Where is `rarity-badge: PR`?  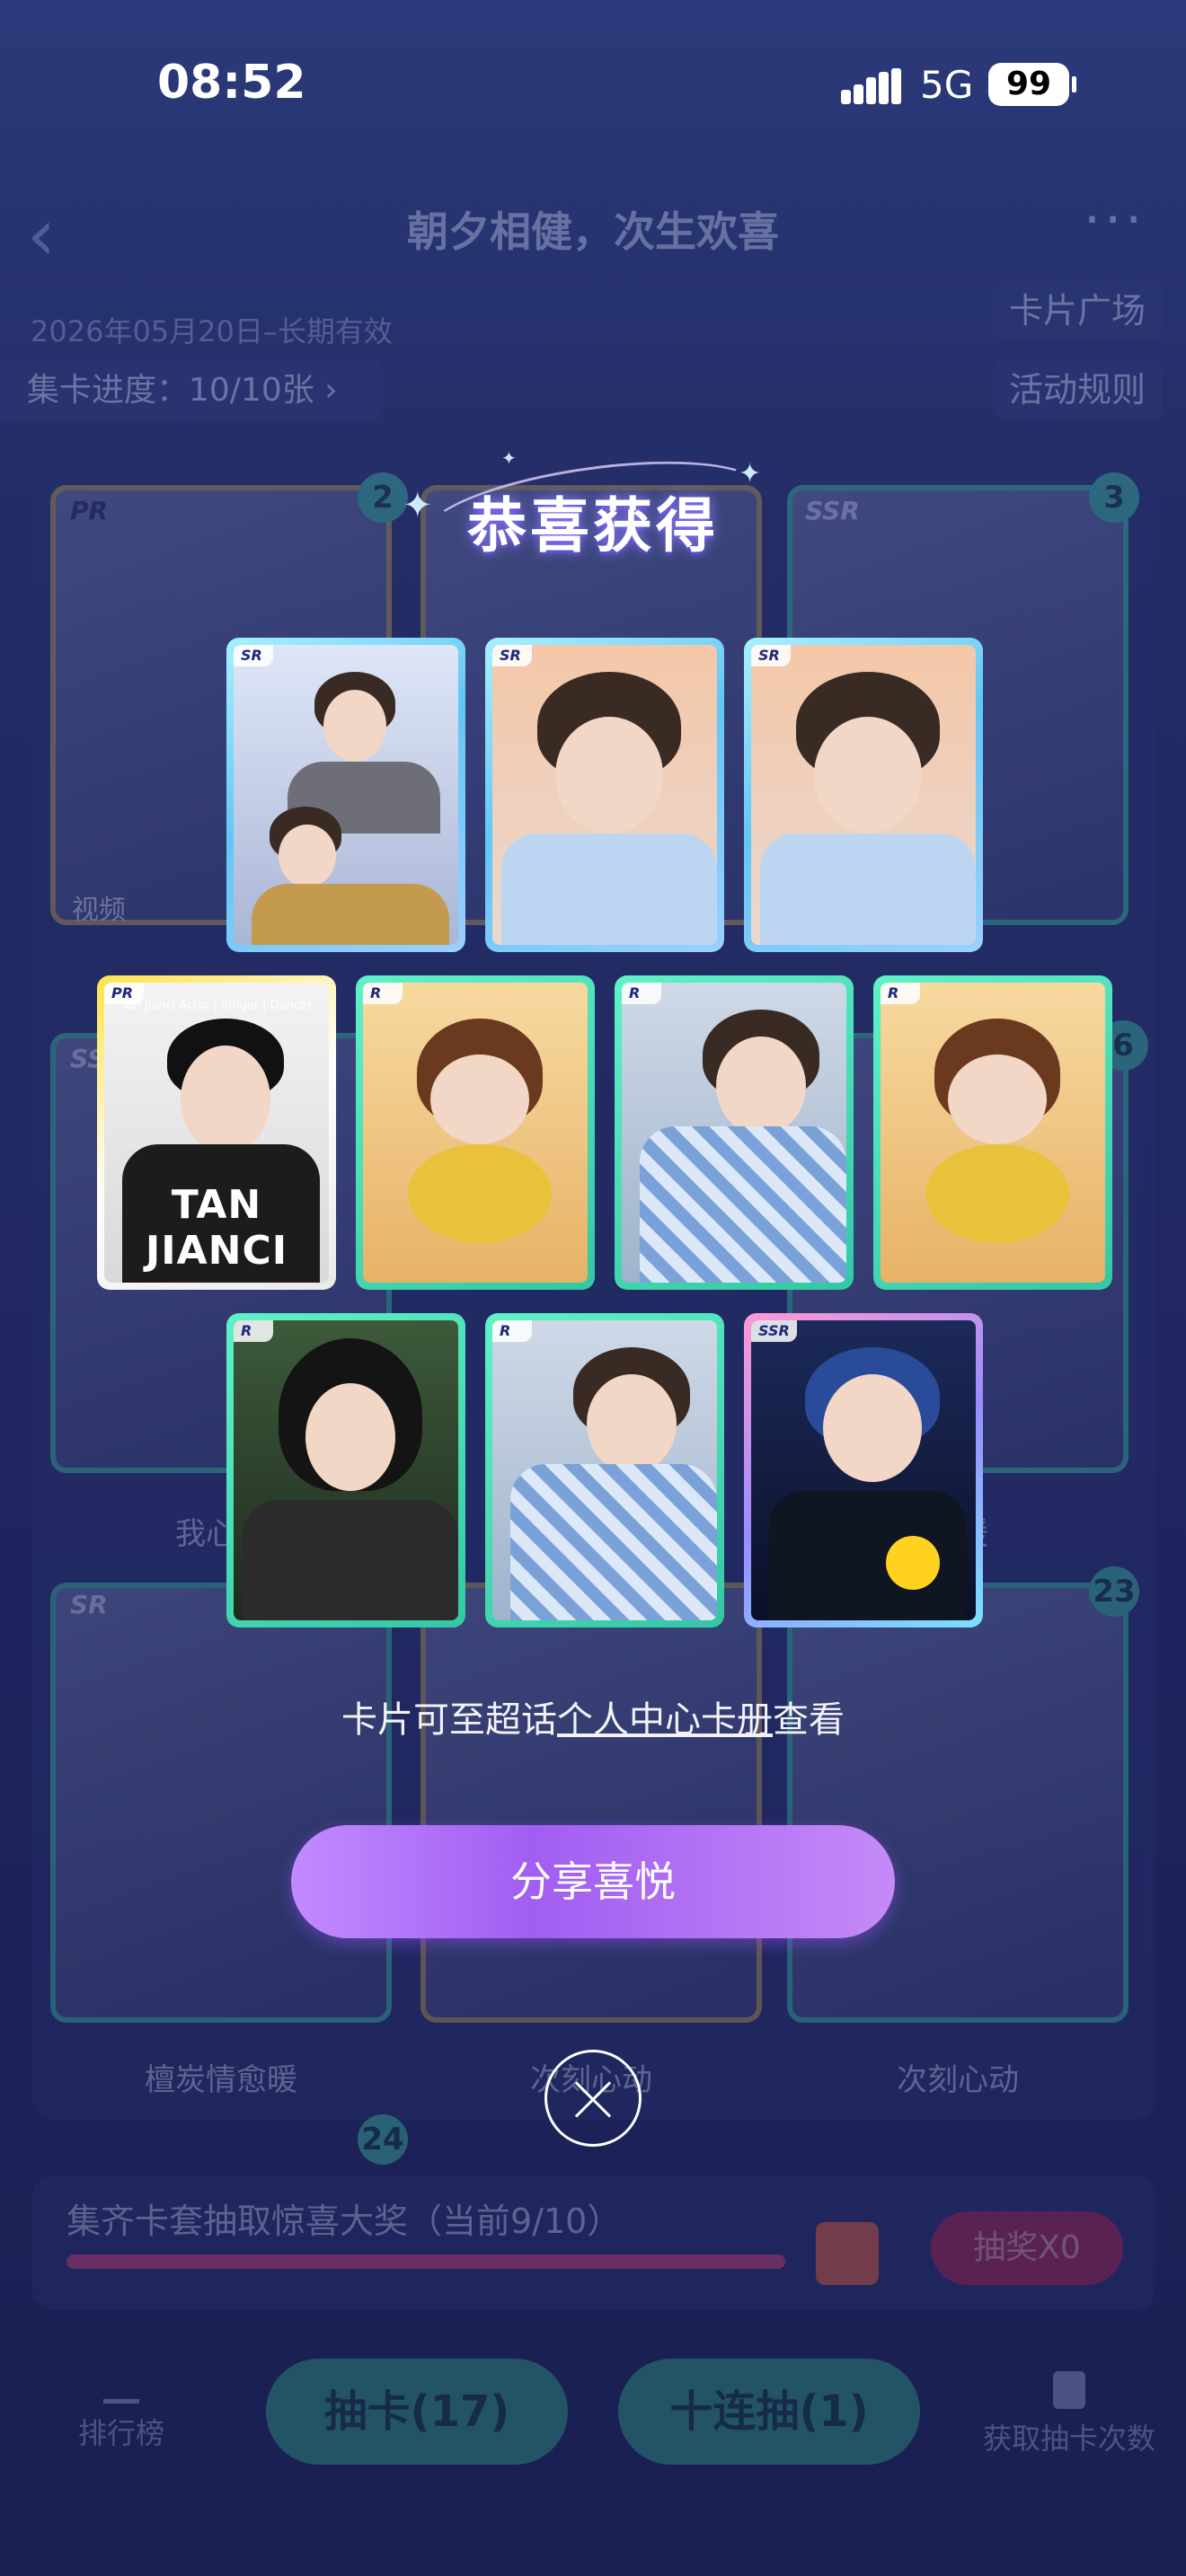
rarity-badge: PR is located at coordinates (124, 993).